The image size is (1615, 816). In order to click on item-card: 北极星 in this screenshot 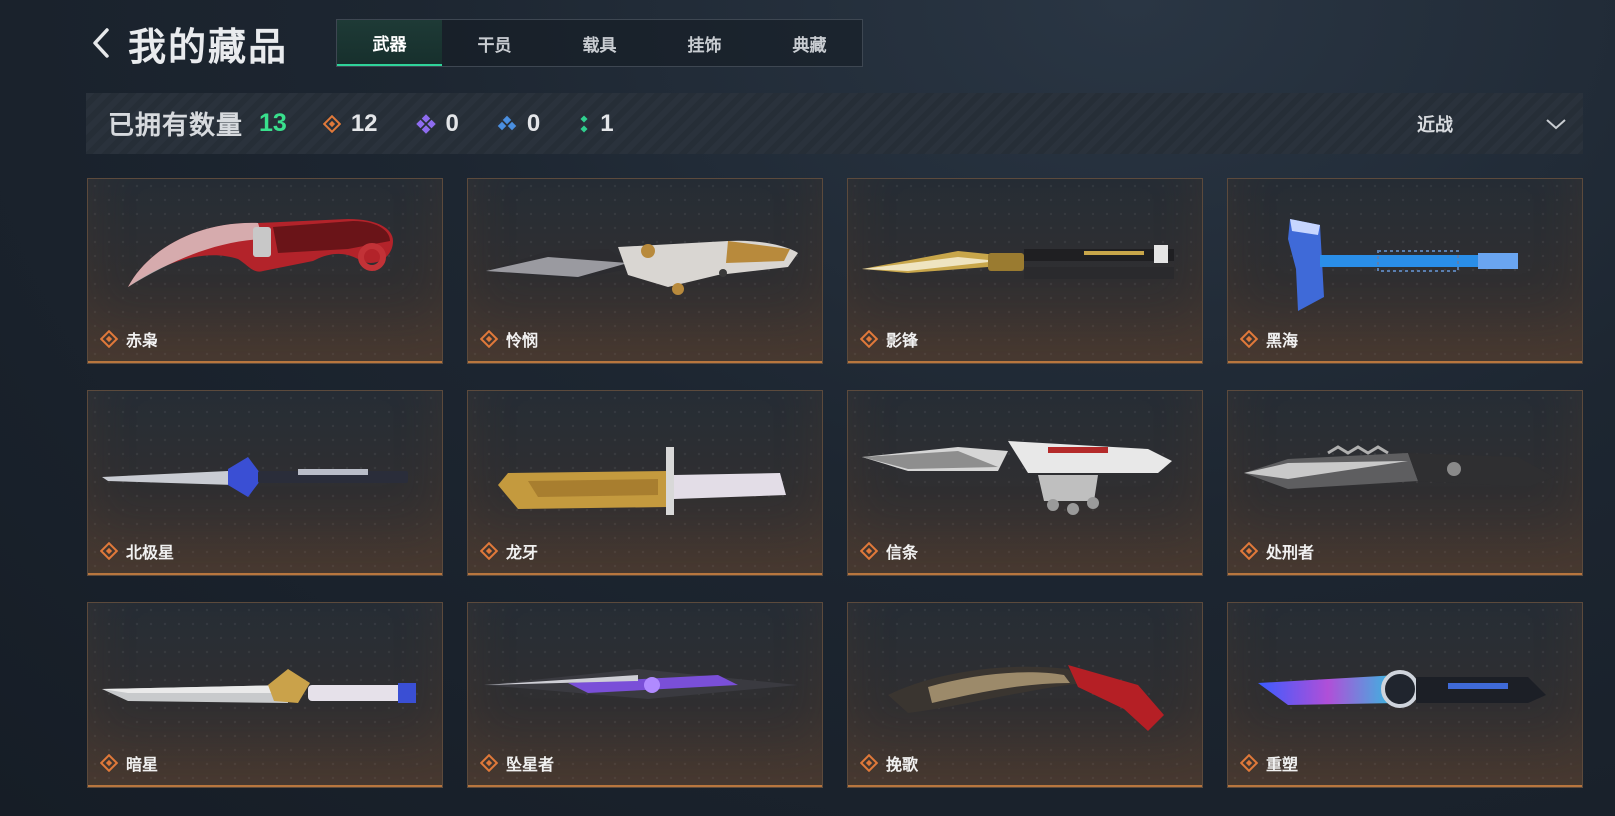, I will do `click(265, 483)`.